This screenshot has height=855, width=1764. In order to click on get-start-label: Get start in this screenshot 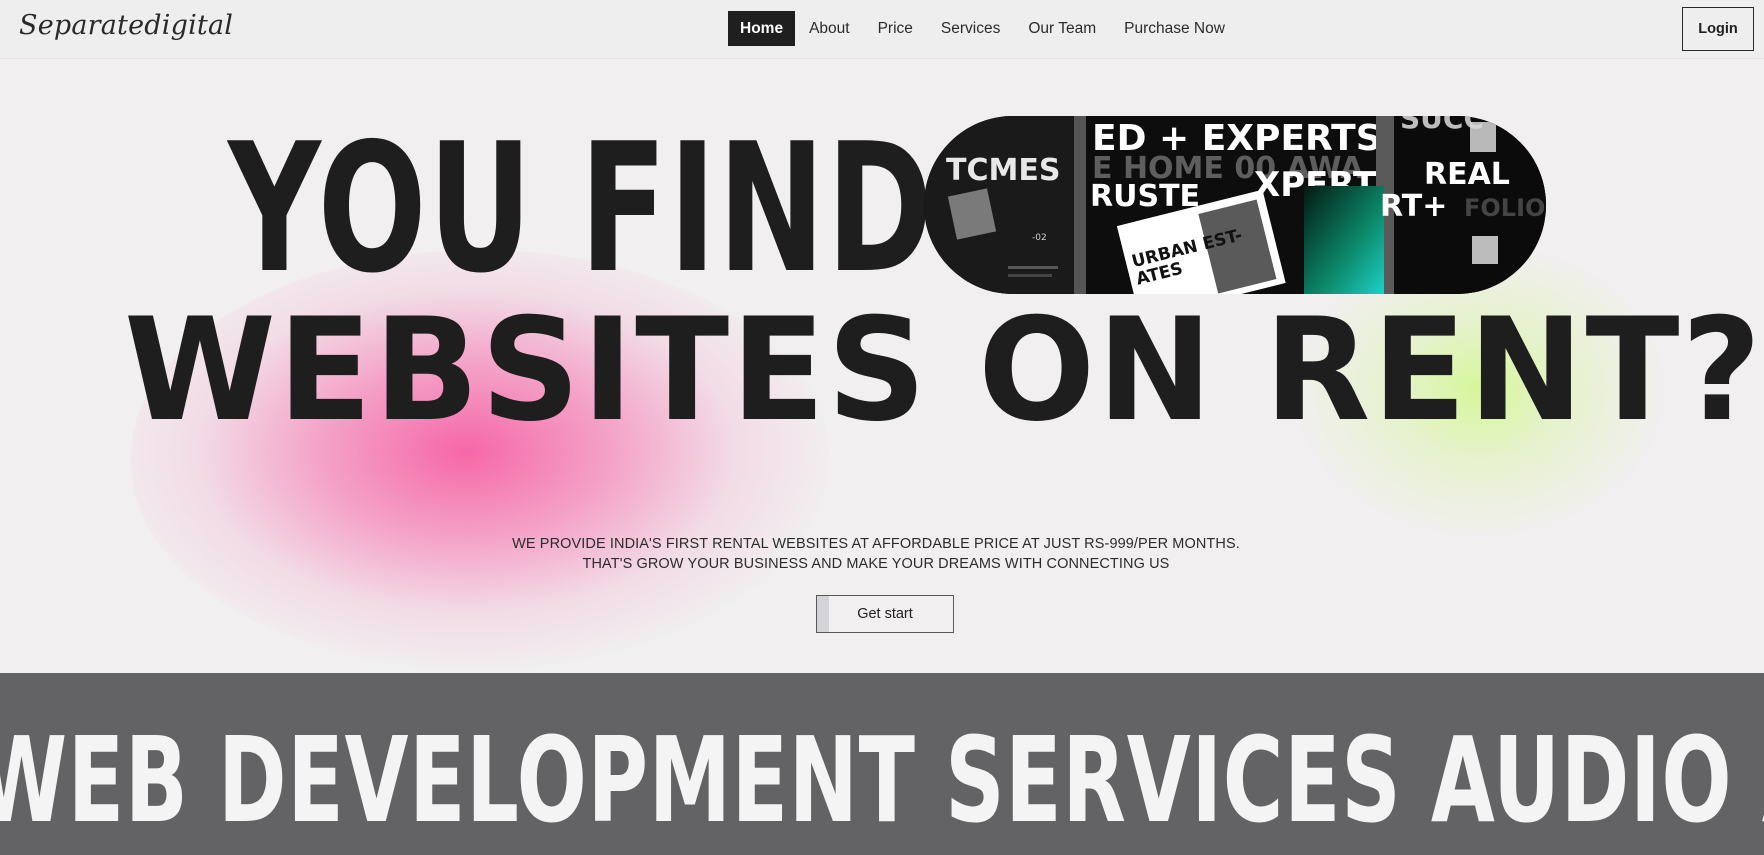, I will do `click(885, 614)`.